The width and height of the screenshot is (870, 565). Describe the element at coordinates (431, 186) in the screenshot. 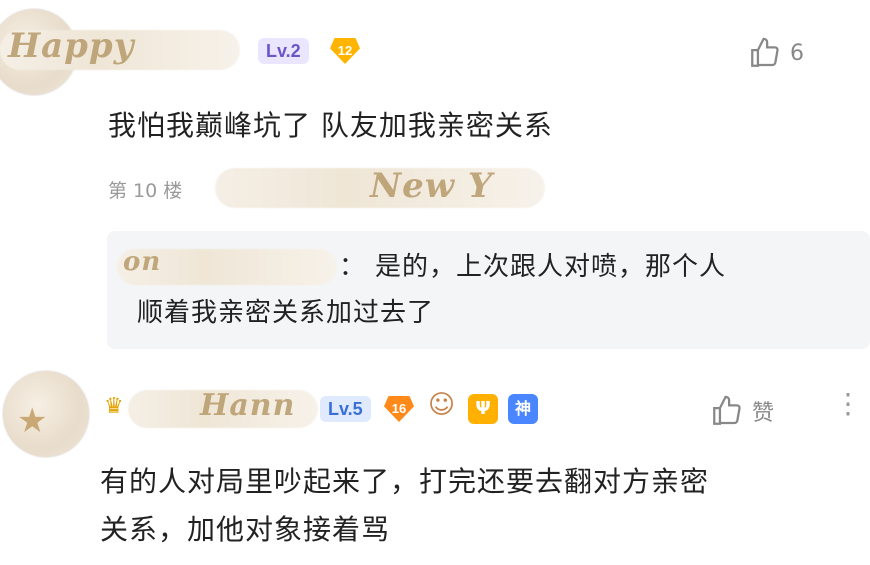

I see `floor-username: New Y` at that location.